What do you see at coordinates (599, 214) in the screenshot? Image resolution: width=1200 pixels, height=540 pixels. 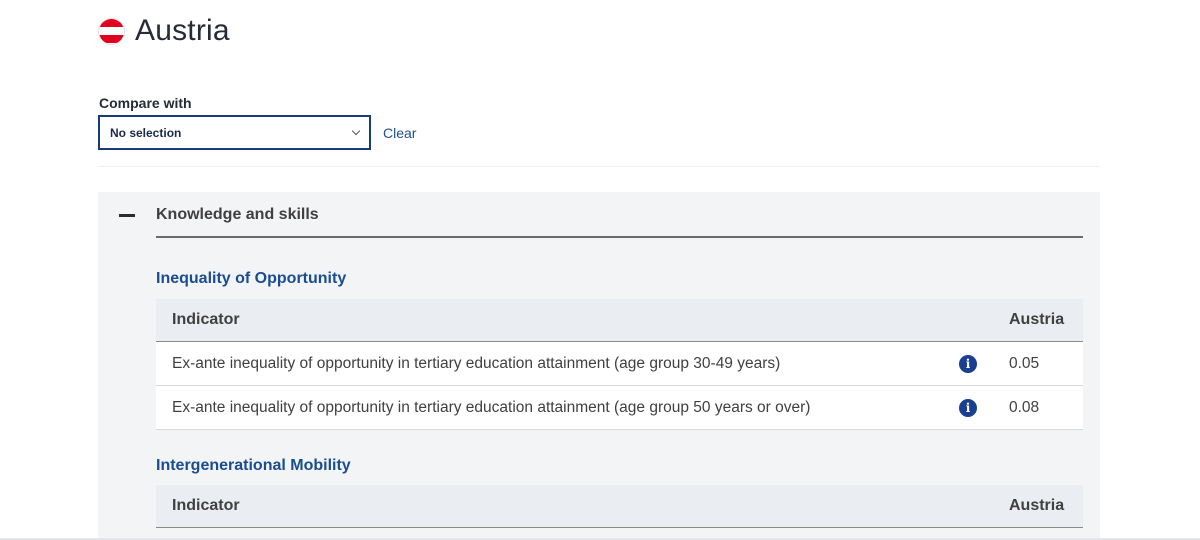 I see `accordion-header: Knowledge and skills` at bounding box center [599, 214].